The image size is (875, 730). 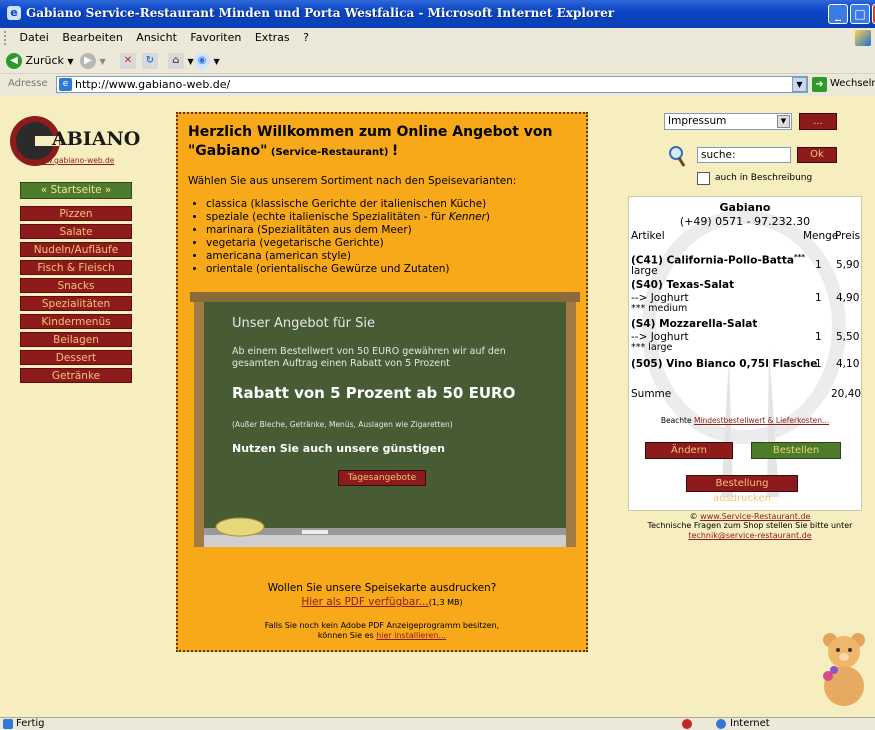 What do you see at coordinates (844, 669) in the screenshot?
I see `teddy-bear-icon` at bounding box center [844, 669].